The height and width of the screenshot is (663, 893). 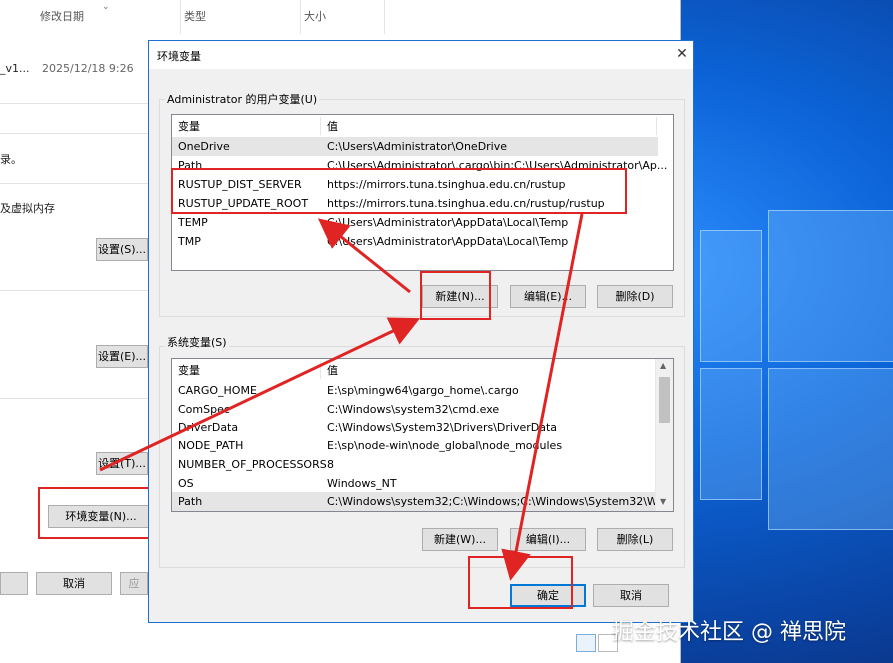 I want to click on arrow-to-ok-button, so click(x=542, y=397).